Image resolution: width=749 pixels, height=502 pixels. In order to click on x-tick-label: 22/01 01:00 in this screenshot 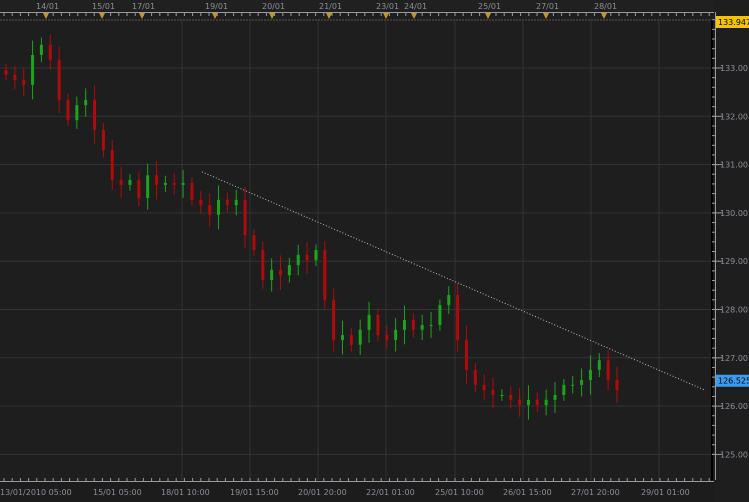, I will do `click(390, 492)`.